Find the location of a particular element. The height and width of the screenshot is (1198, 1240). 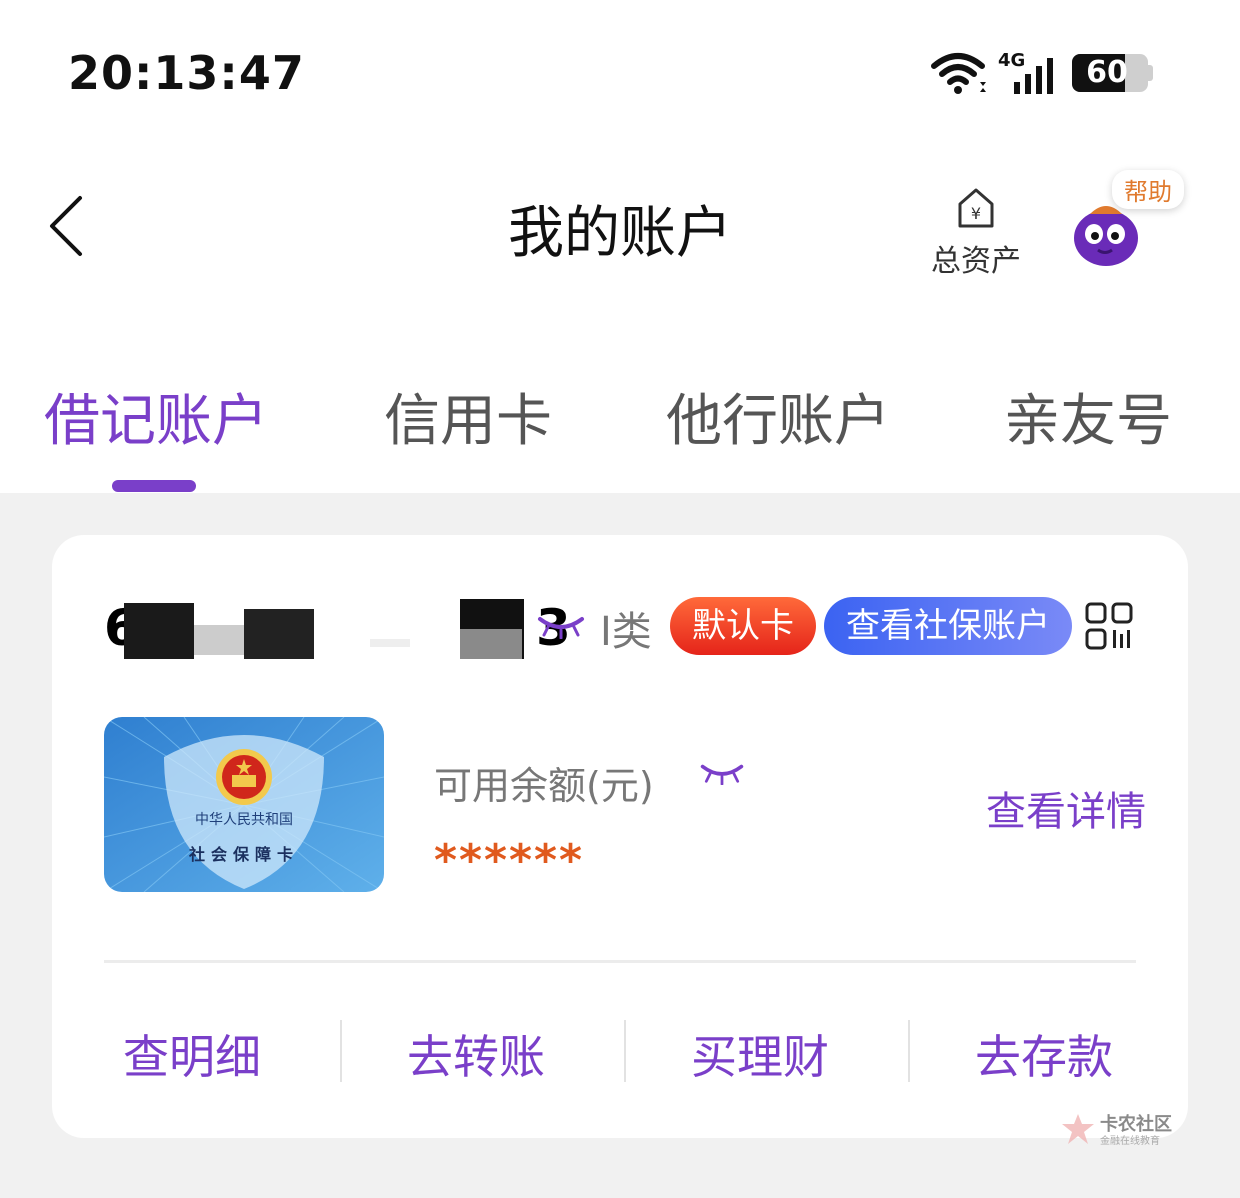

battery-level: 60 is located at coordinates (1107, 72).